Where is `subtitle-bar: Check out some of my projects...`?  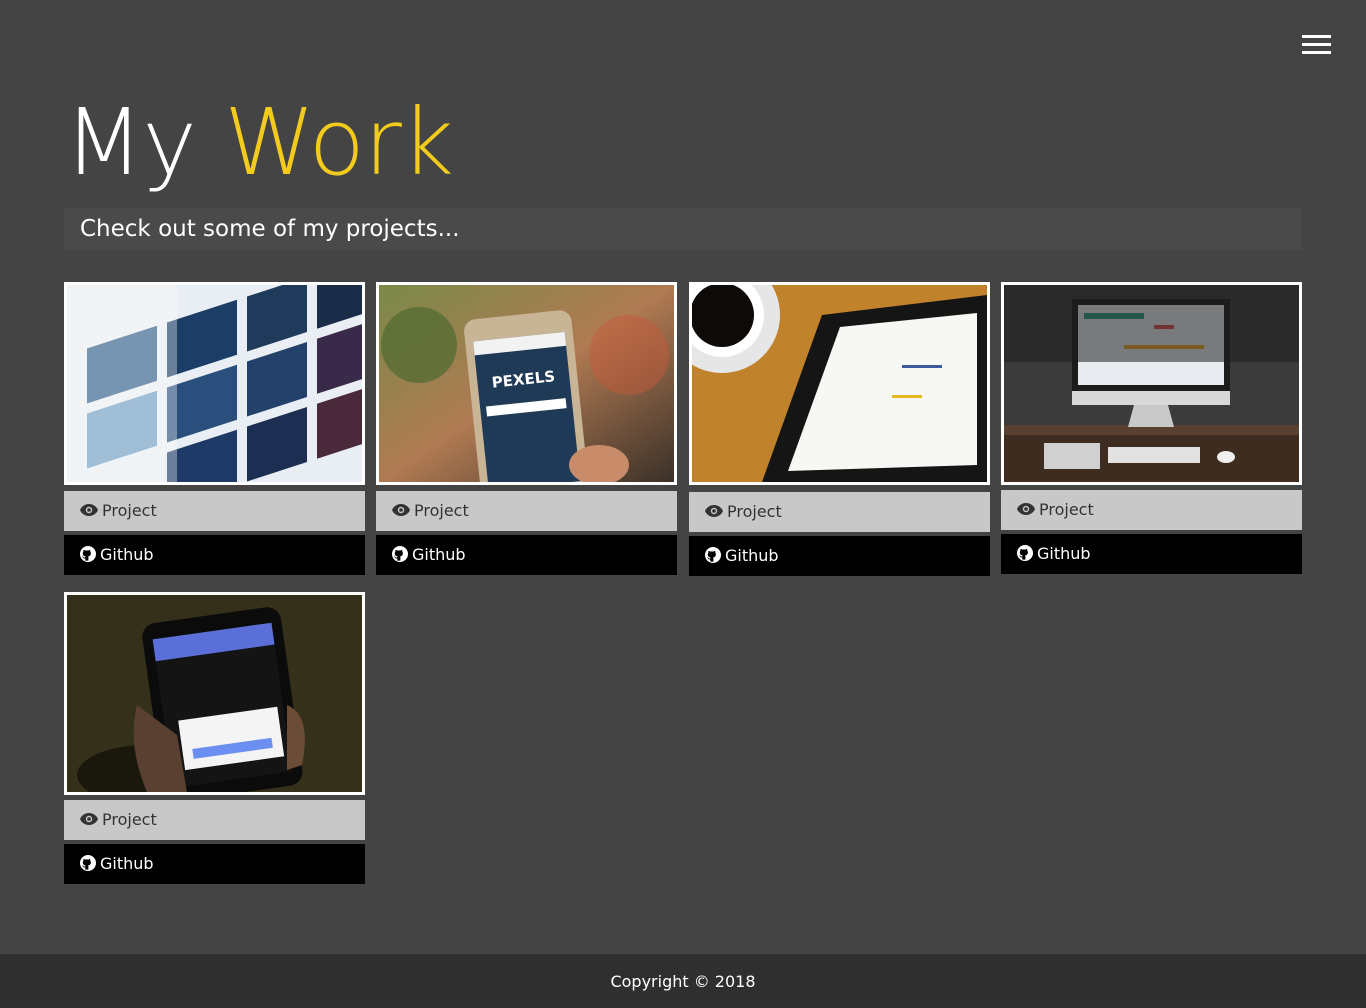 subtitle-bar: Check out some of my projects... is located at coordinates (683, 229).